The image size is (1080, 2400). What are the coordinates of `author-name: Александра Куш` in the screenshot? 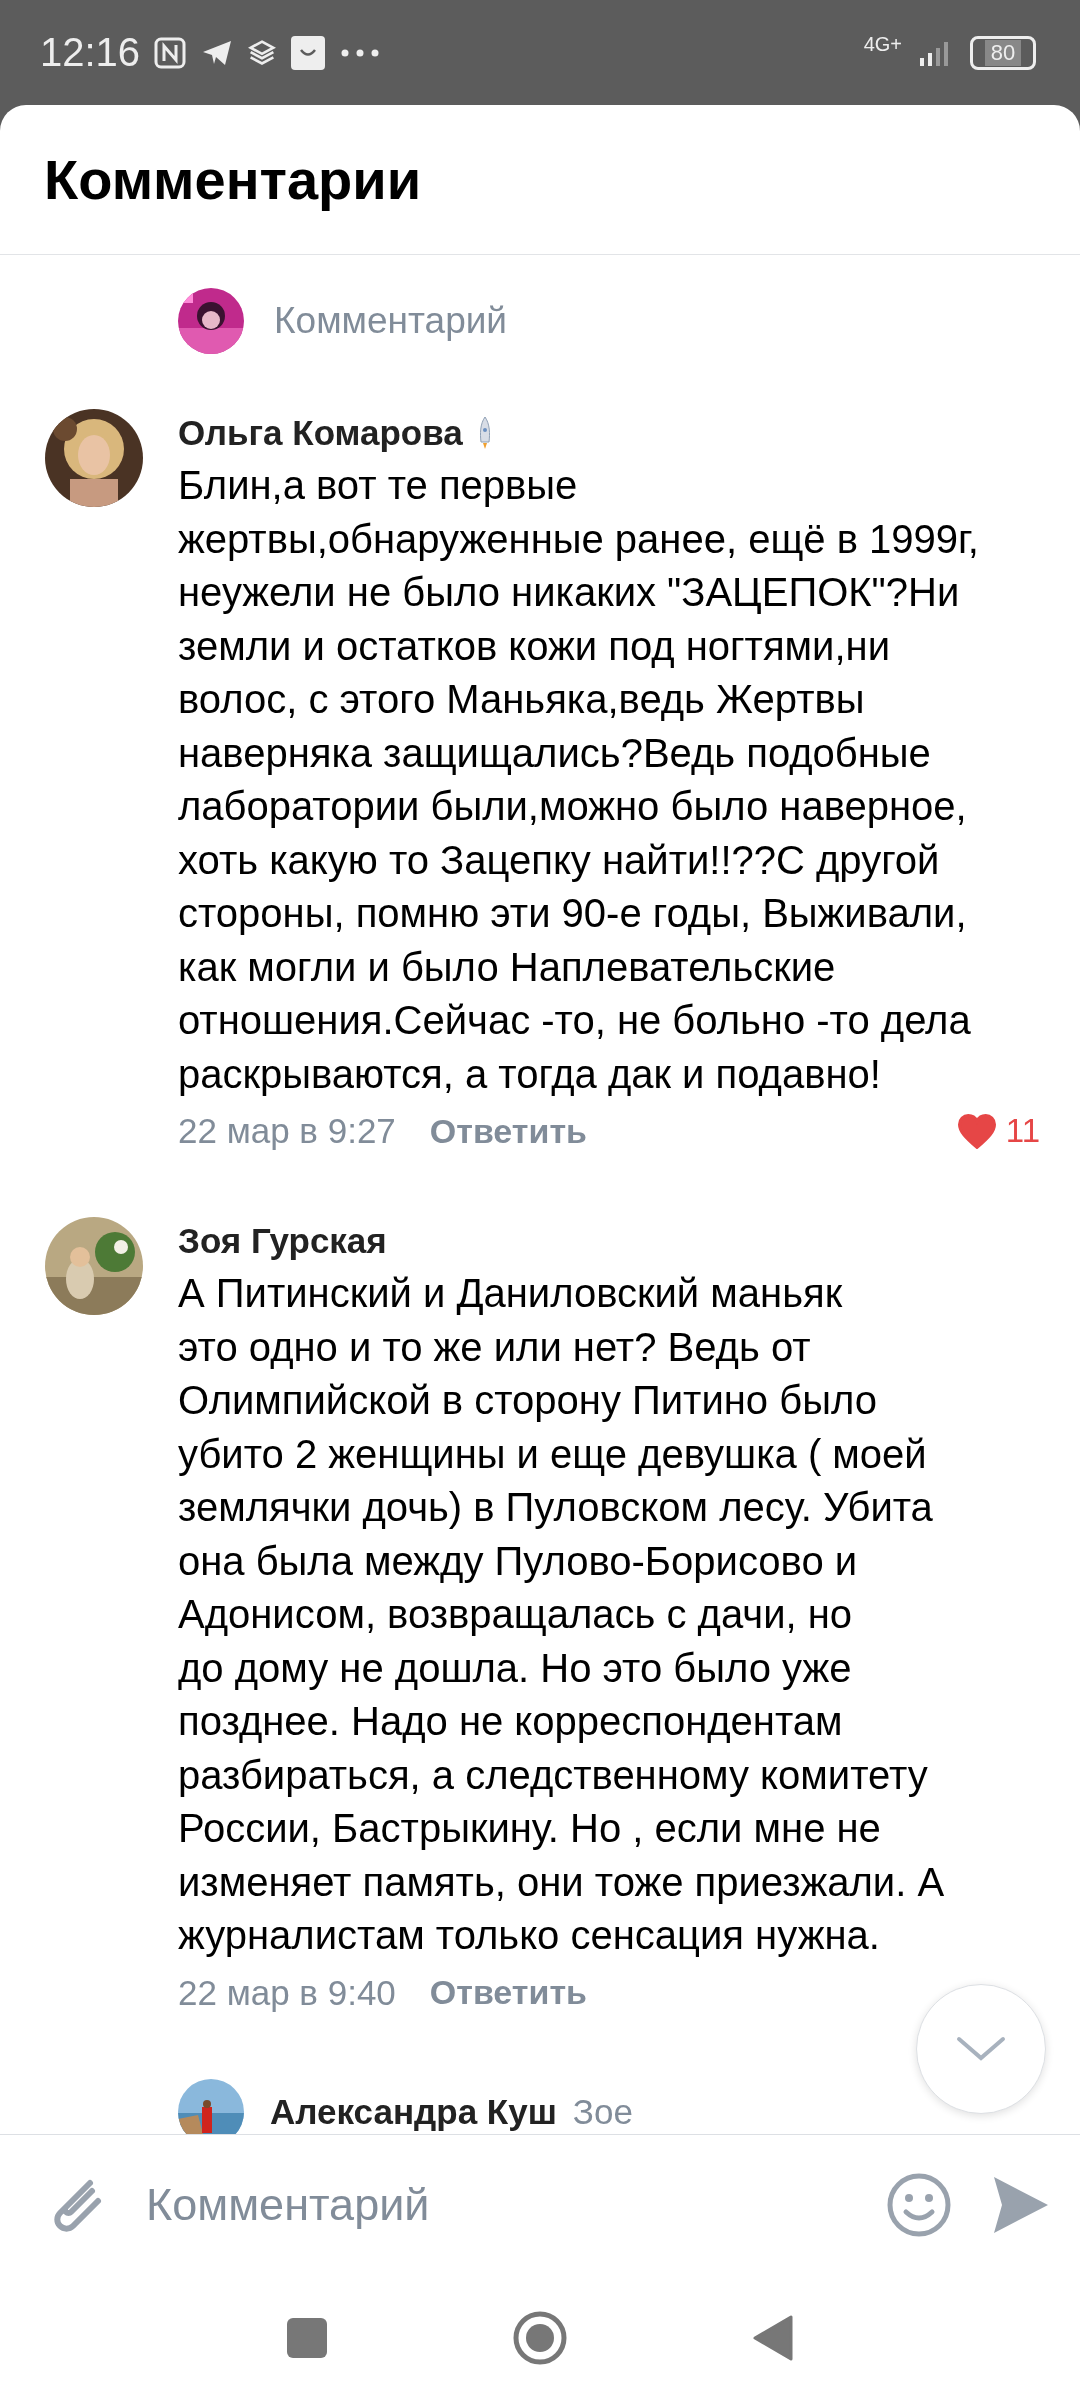 It's located at (413, 2111).